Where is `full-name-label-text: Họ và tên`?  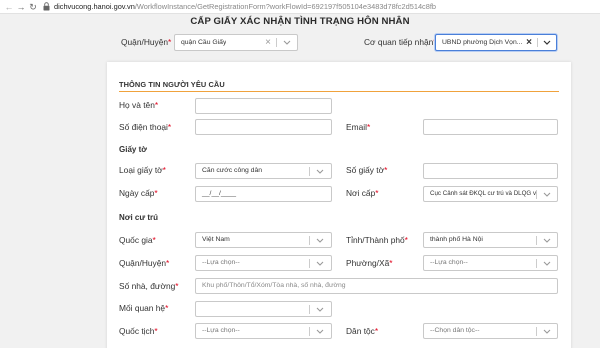 full-name-label-text: Họ và tên is located at coordinates (137, 105).